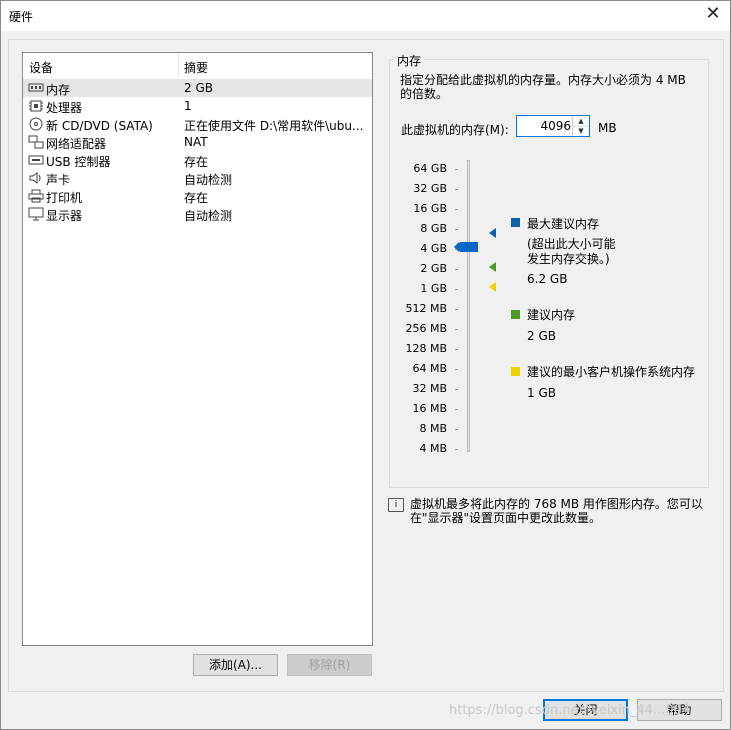  I want to click on device-row-usb: USB 控制器 存在, so click(197, 160).